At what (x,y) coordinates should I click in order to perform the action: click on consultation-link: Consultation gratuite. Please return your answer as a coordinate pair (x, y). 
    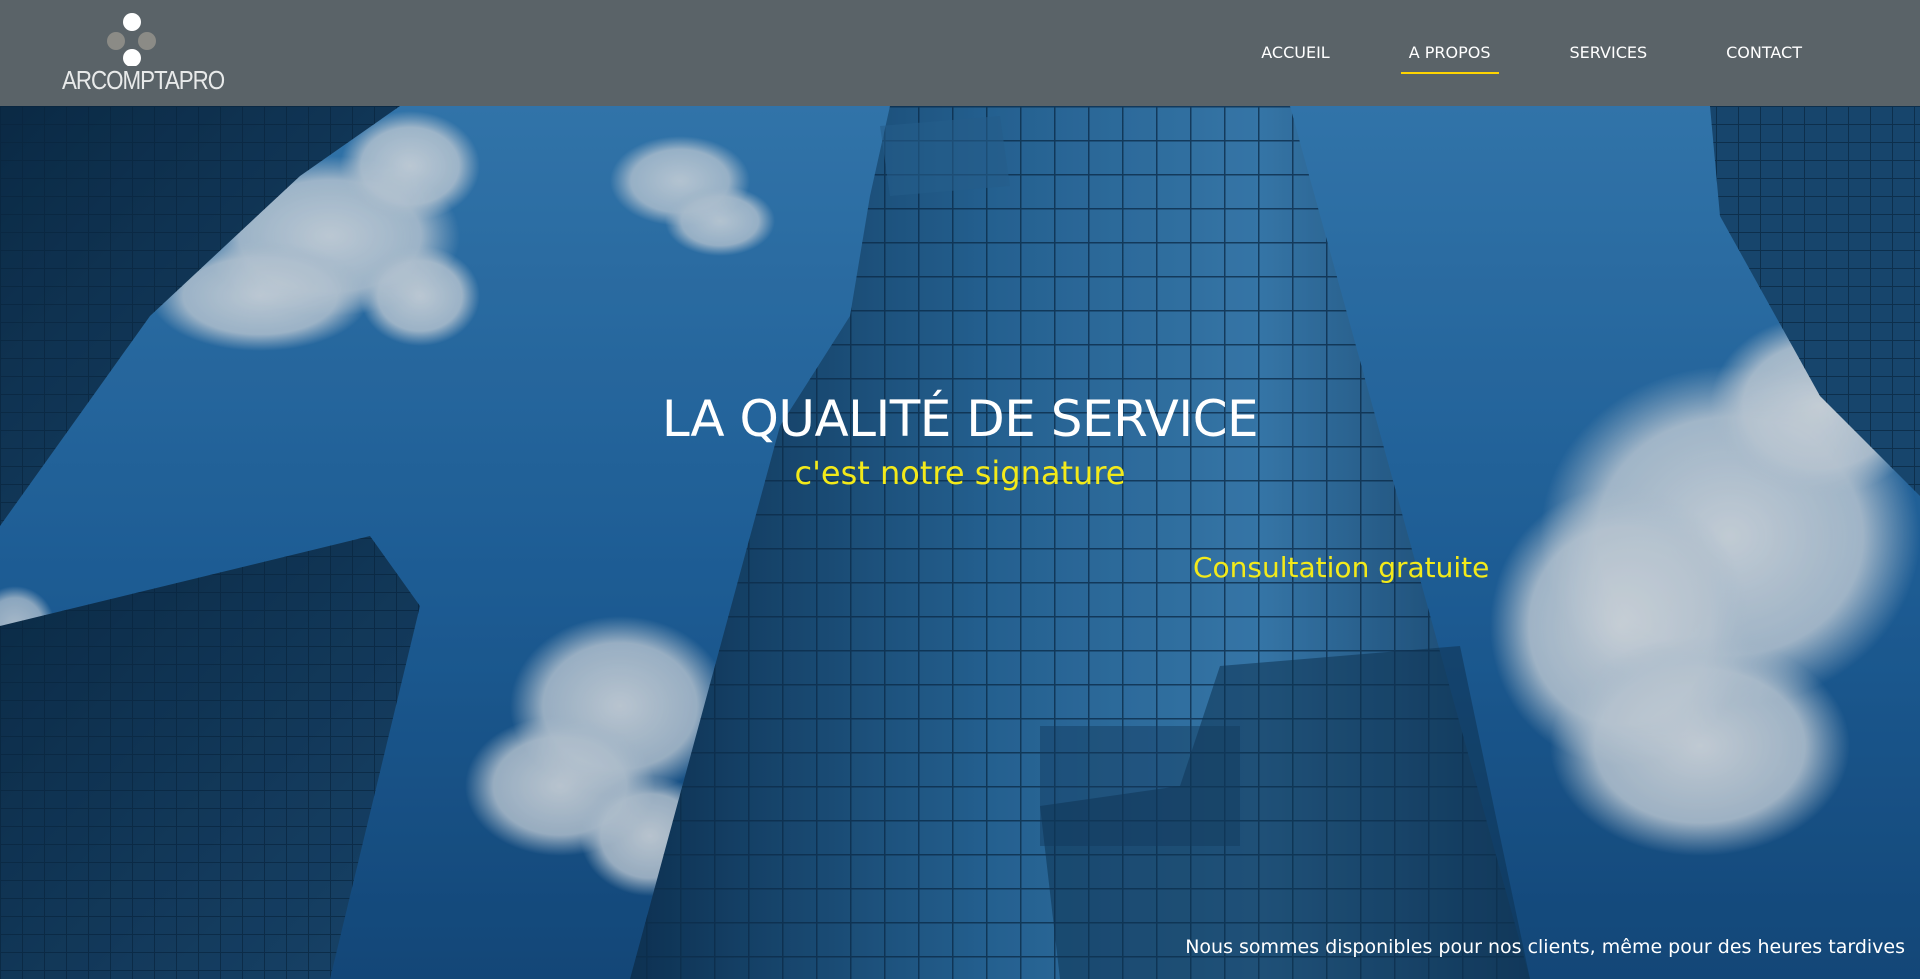
    Looking at the image, I should click on (1341, 567).